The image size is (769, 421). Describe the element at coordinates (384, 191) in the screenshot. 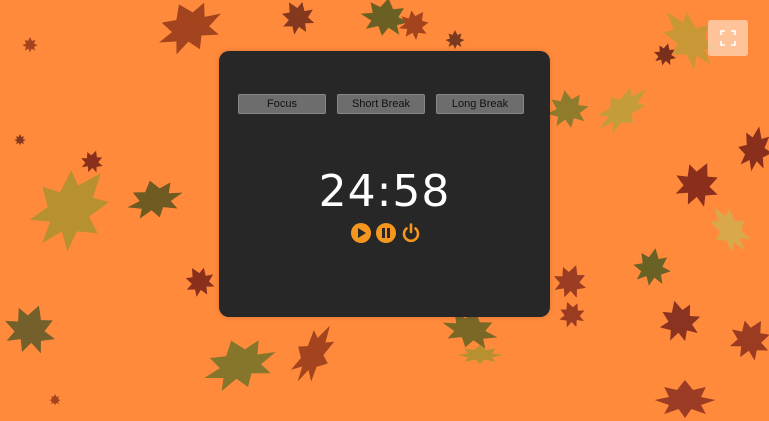

I see `timer-display: 24:58` at that location.